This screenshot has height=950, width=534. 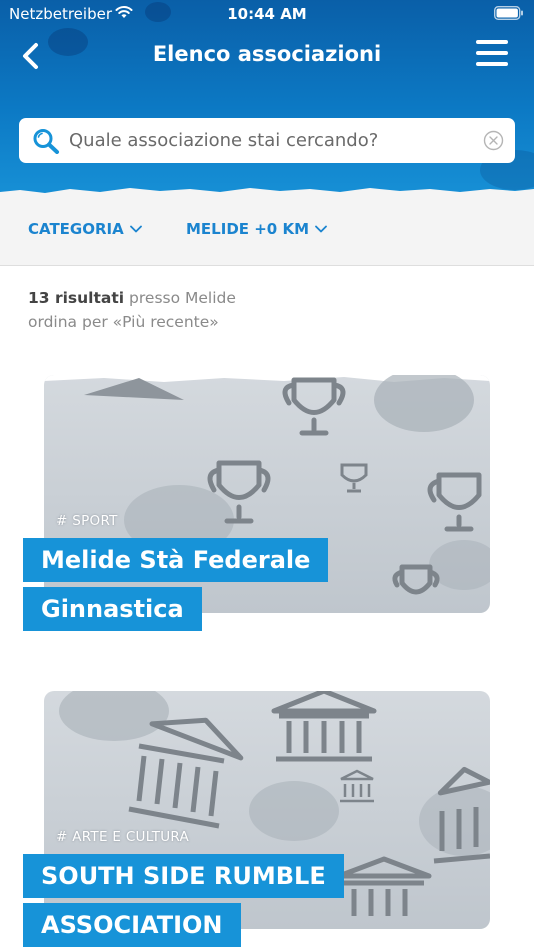 What do you see at coordinates (182, 298) in the screenshot?
I see `results-location: presso Melide` at bounding box center [182, 298].